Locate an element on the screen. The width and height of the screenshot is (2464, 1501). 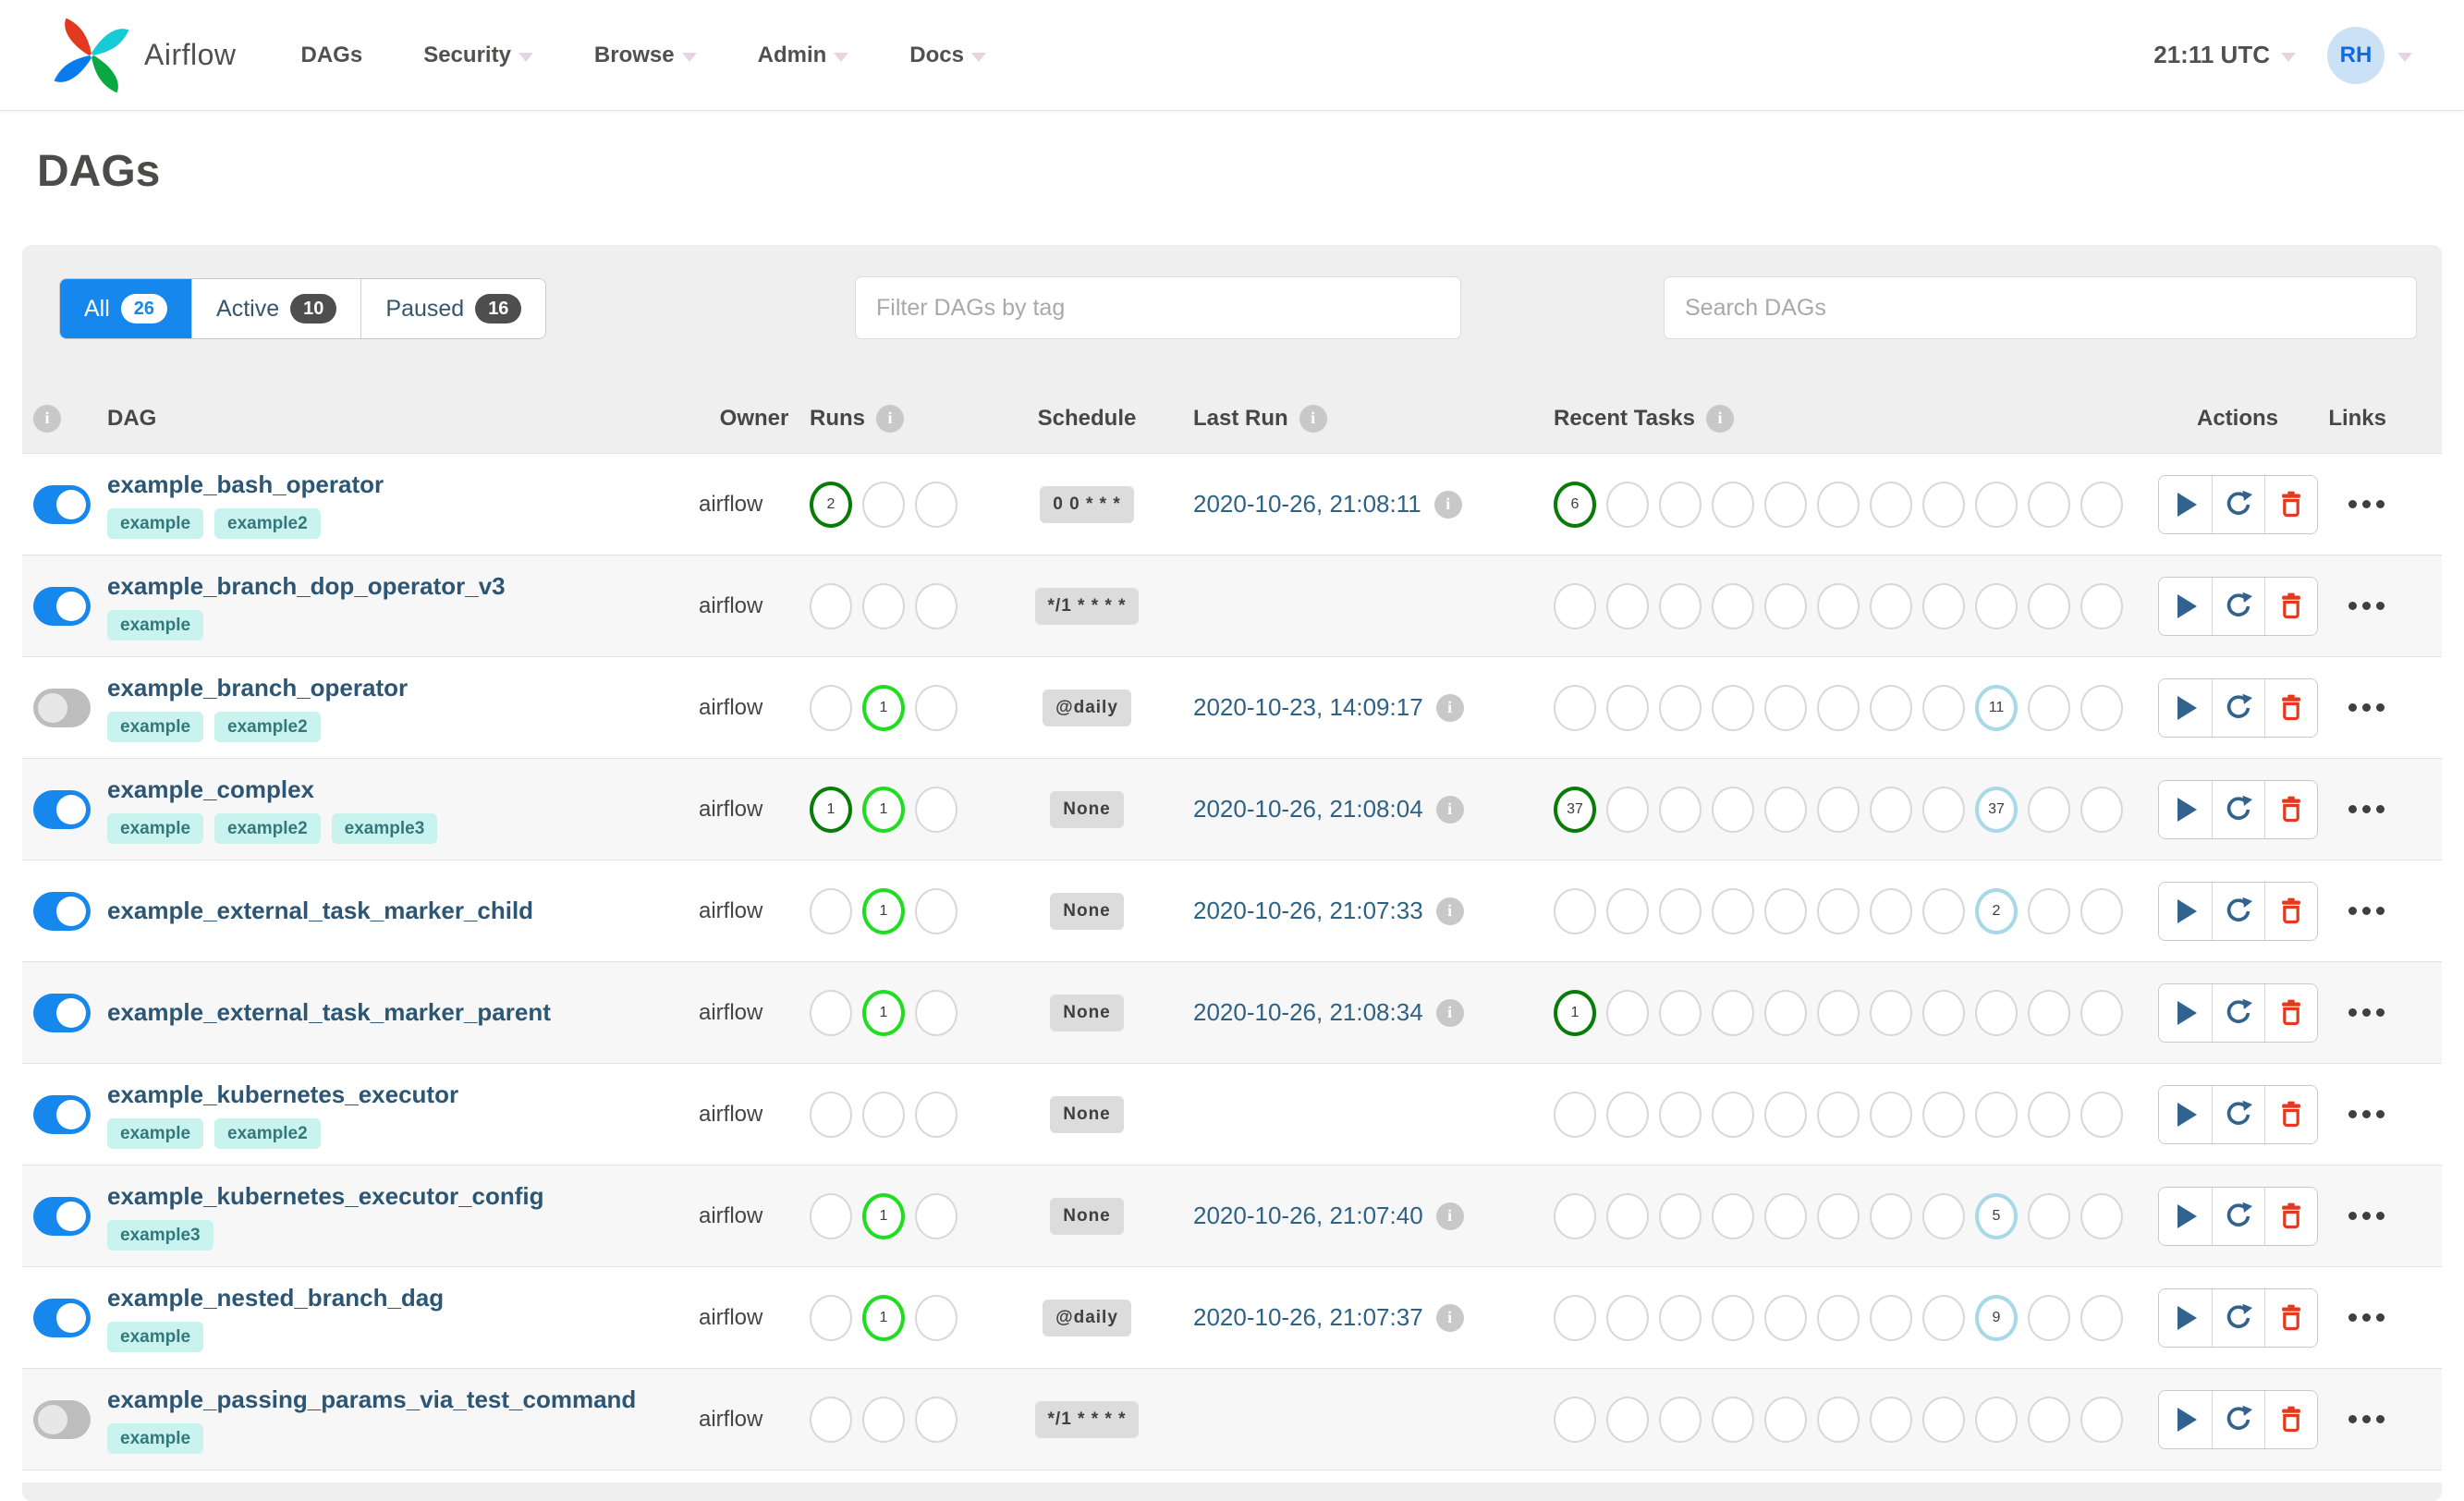
dag-tag: example2 is located at coordinates (267, 727).